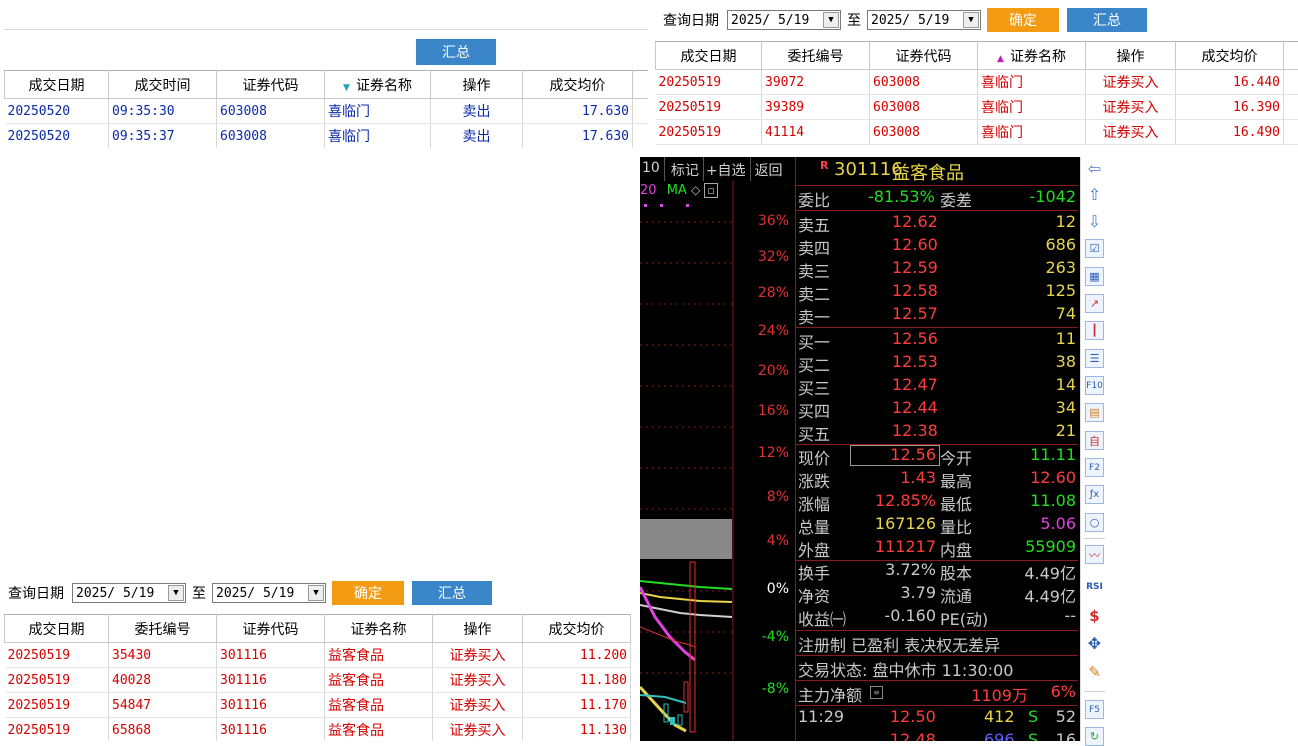 The height and width of the screenshot is (746, 1298). Describe the element at coordinates (937, 386) in the screenshot. I see `bid-row: 买三12.4714` at that location.